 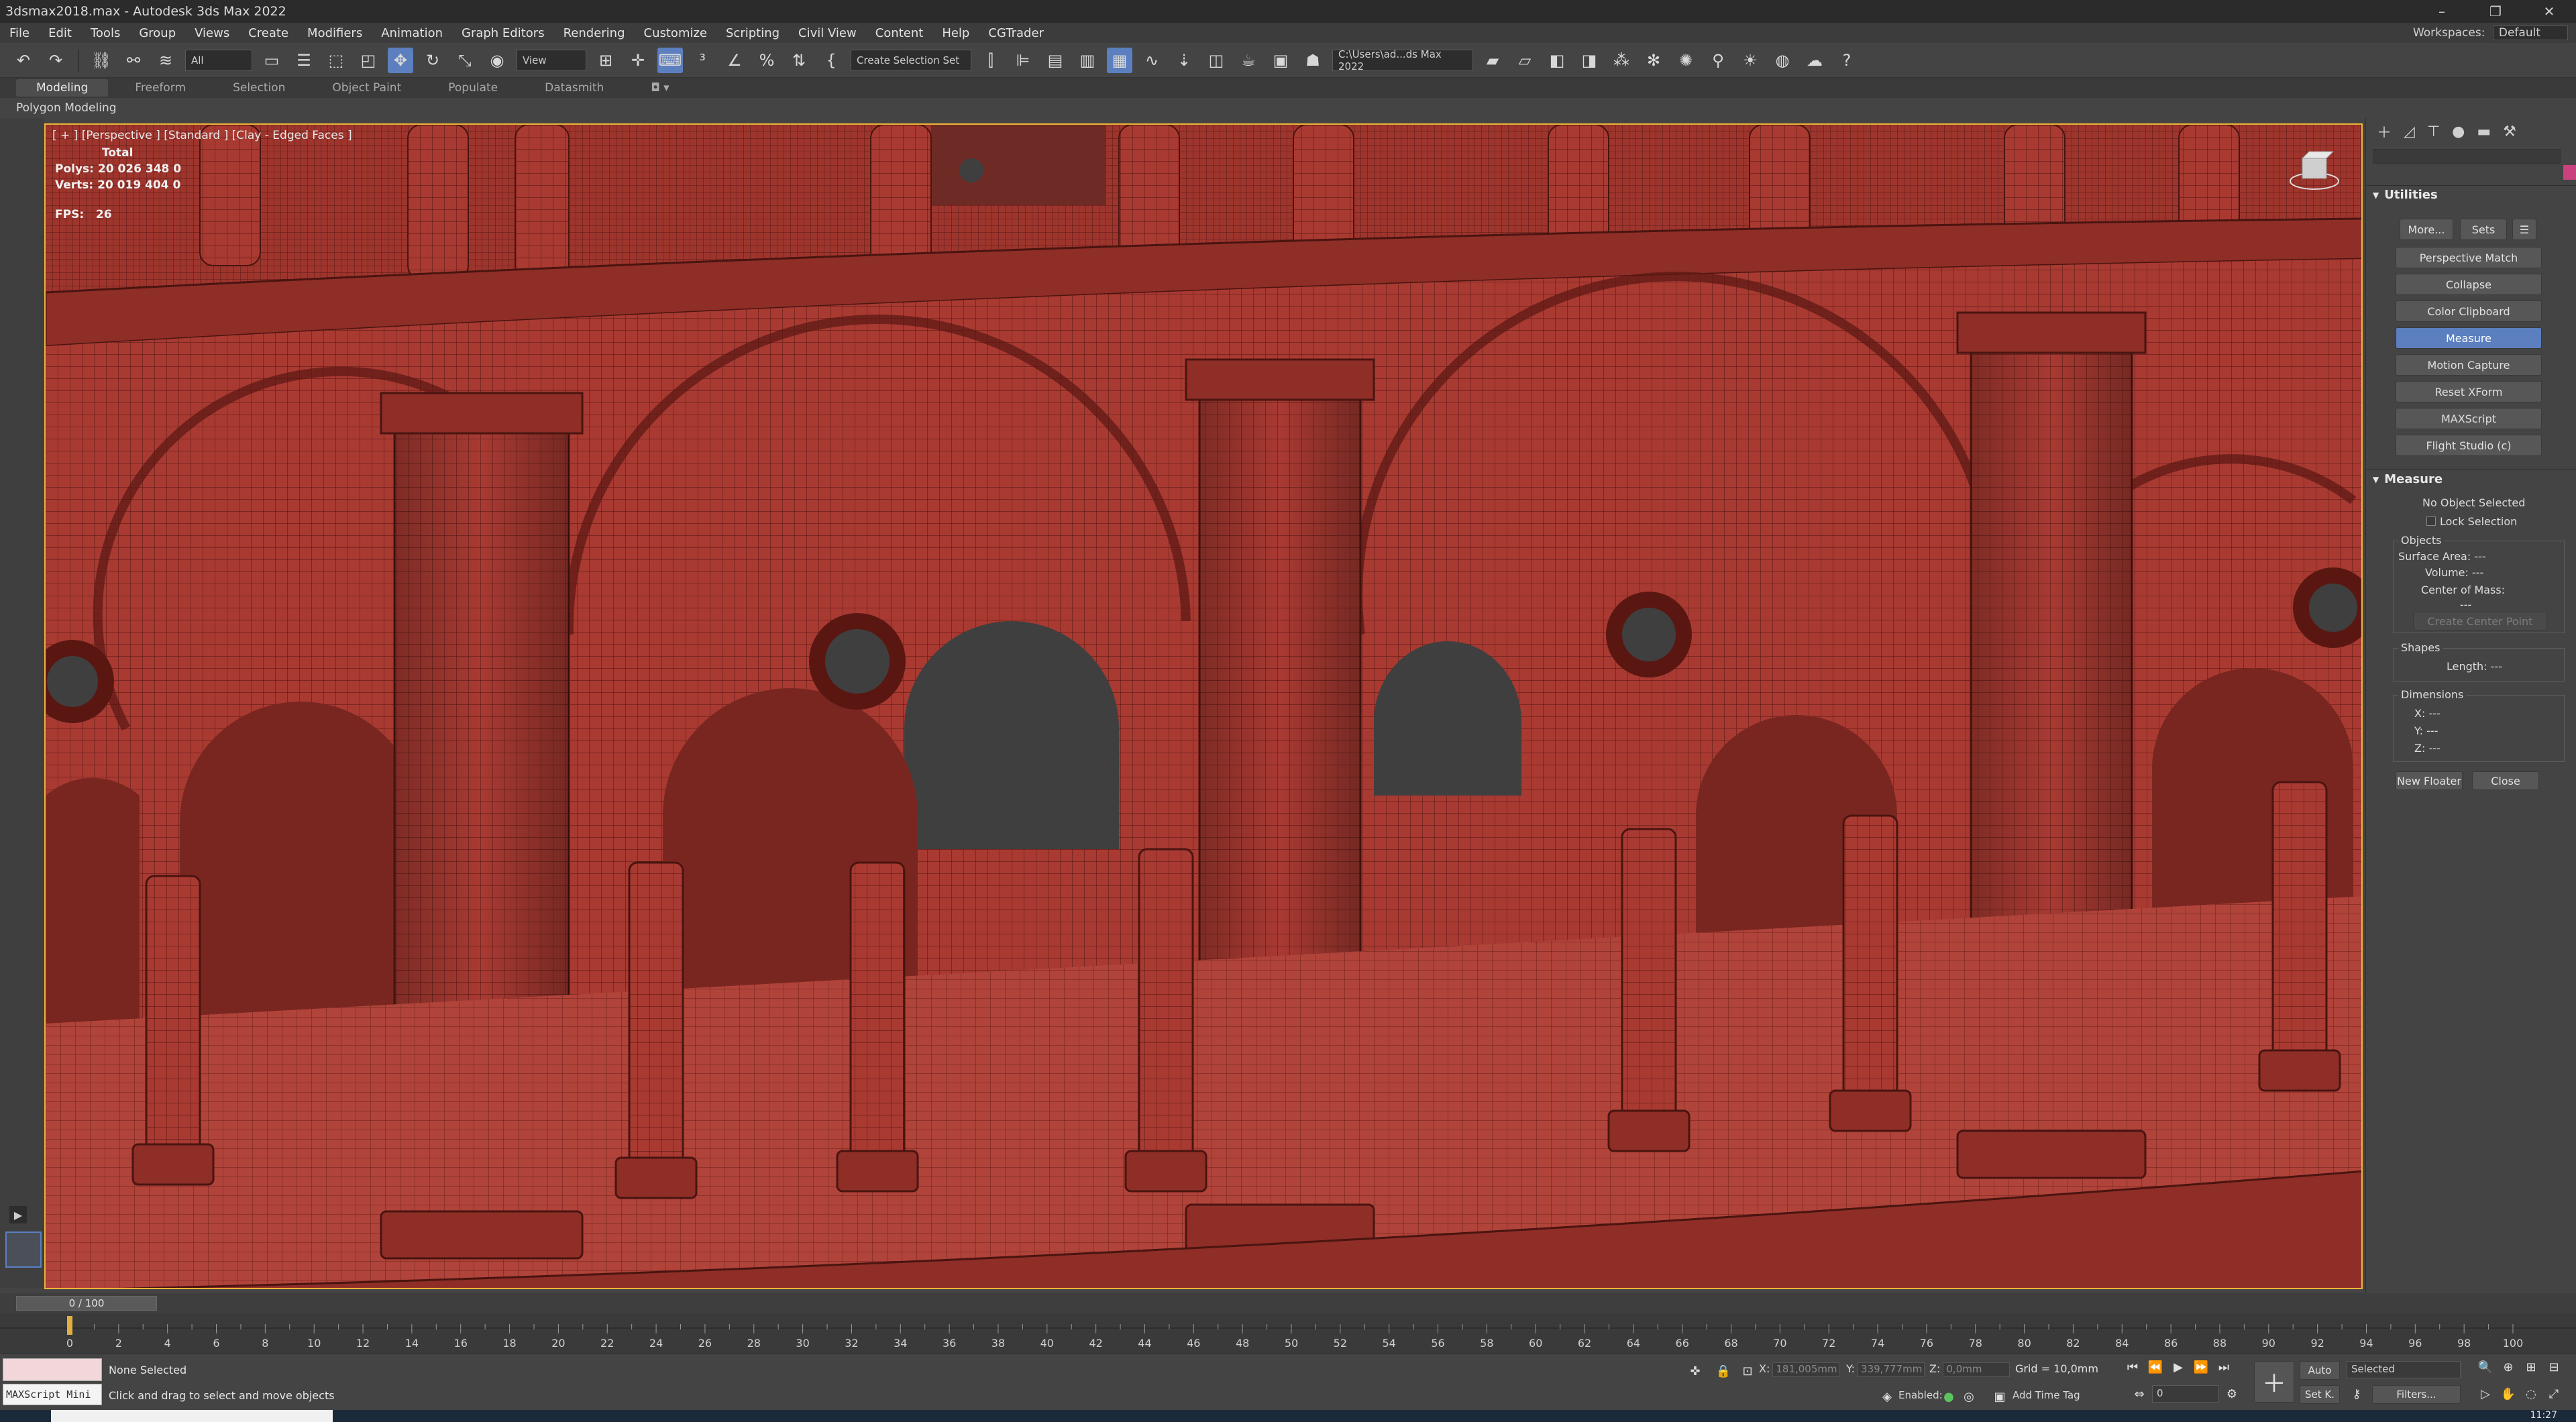 What do you see at coordinates (1023, 61) in the screenshot?
I see `align-icon: ⊫` at bounding box center [1023, 61].